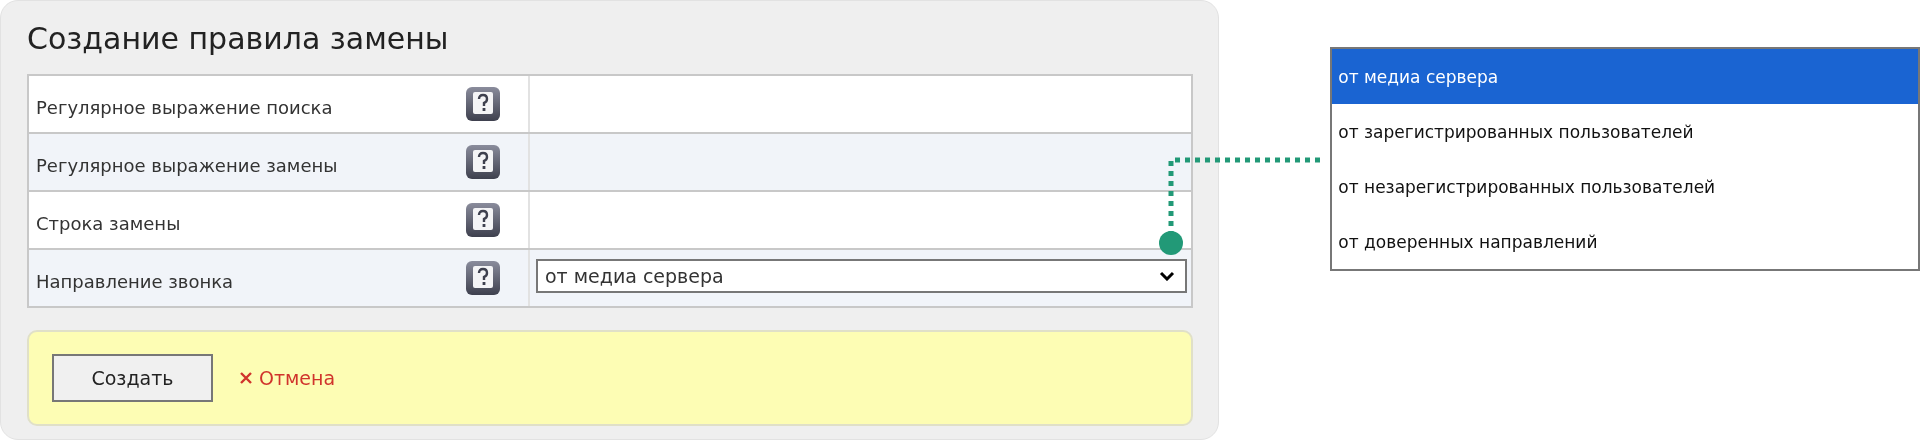 The width and height of the screenshot is (1920, 442). Describe the element at coordinates (135, 281) in the screenshot. I see `field-label: Направление звонка` at that location.